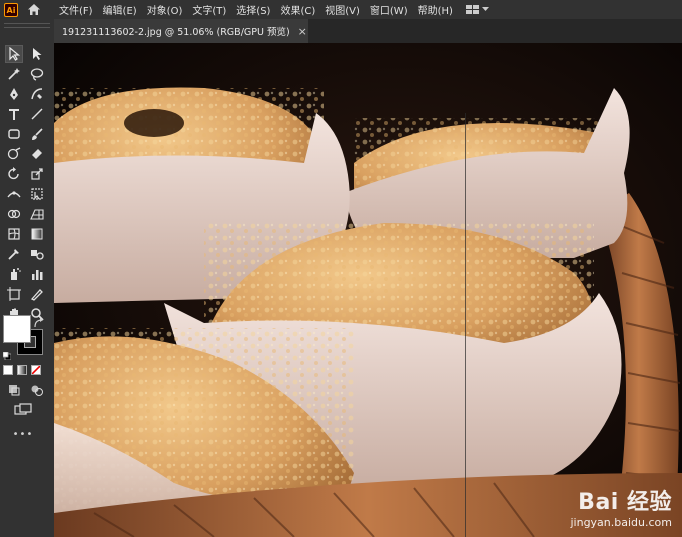 Image resolution: width=682 pixels, height=537 pixels. I want to click on default-fill-stroke-icon, so click(7, 353).